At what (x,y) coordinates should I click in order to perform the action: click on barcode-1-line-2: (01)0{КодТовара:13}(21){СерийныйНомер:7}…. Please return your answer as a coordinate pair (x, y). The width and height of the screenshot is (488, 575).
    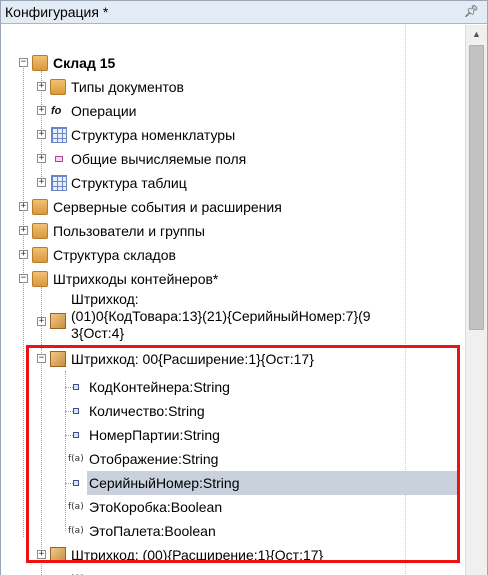
    Looking at the image, I should click on (221, 316).